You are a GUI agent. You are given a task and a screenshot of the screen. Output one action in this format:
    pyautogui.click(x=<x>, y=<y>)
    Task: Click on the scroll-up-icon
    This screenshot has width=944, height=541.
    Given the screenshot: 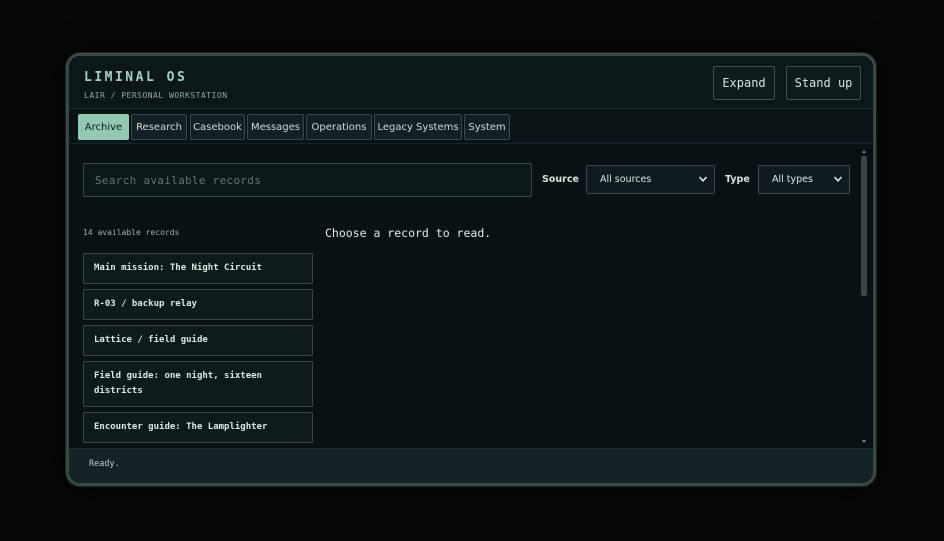 What is the action you would take?
    pyautogui.click(x=864, y=151)
    